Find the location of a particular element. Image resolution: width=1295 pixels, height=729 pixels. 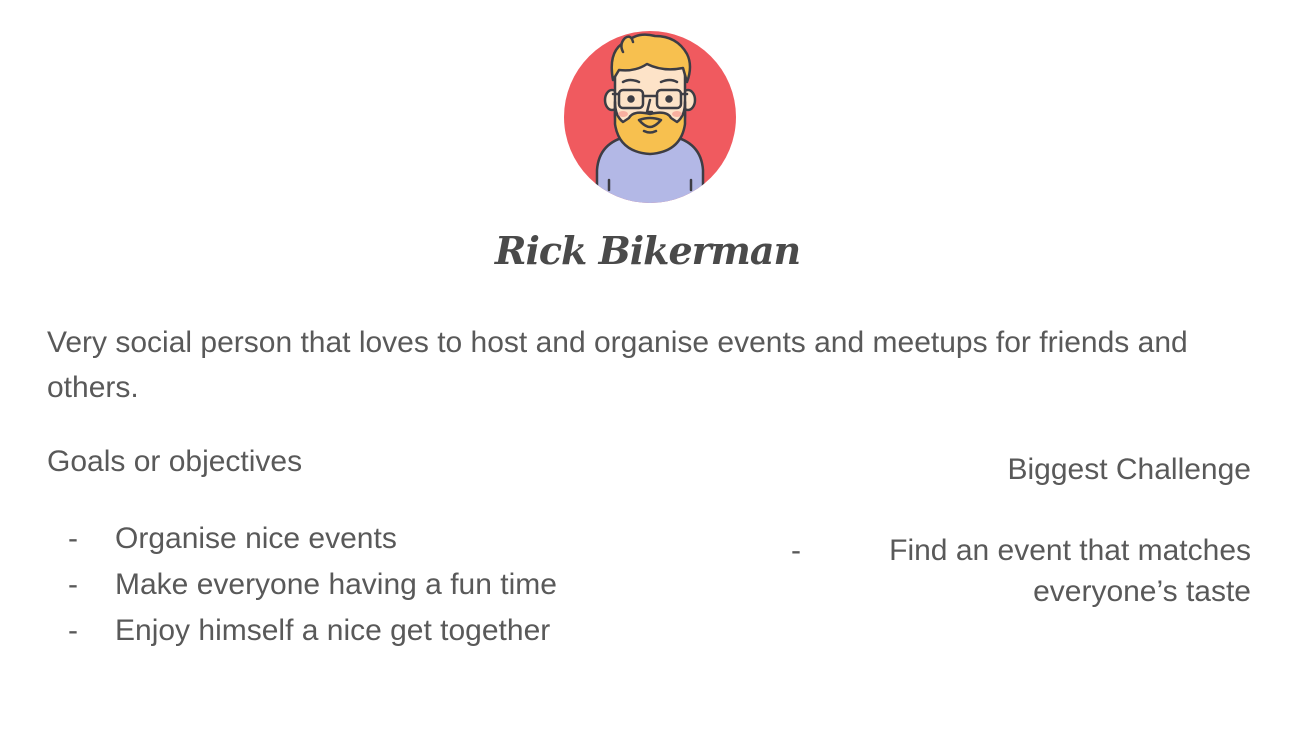

avatar is located at coordinates (650, 117).